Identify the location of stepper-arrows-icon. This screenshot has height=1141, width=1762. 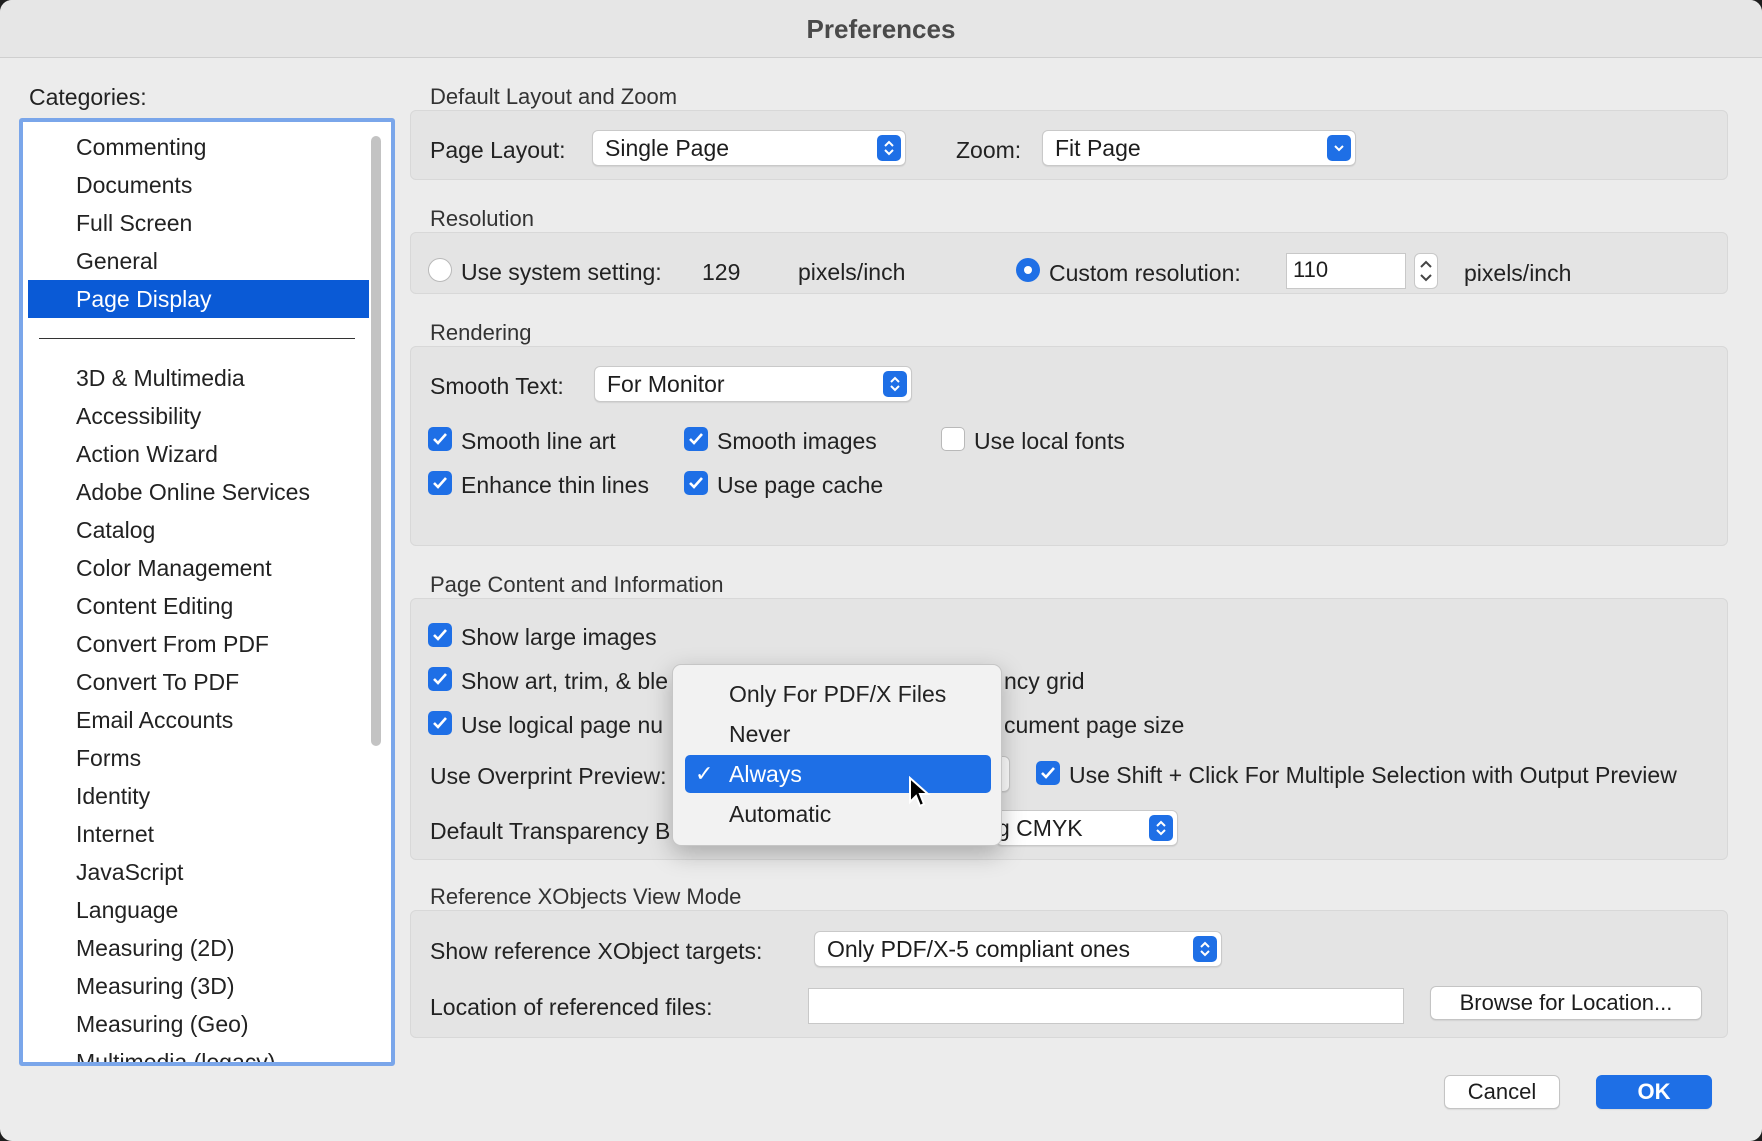
(1426, 271).